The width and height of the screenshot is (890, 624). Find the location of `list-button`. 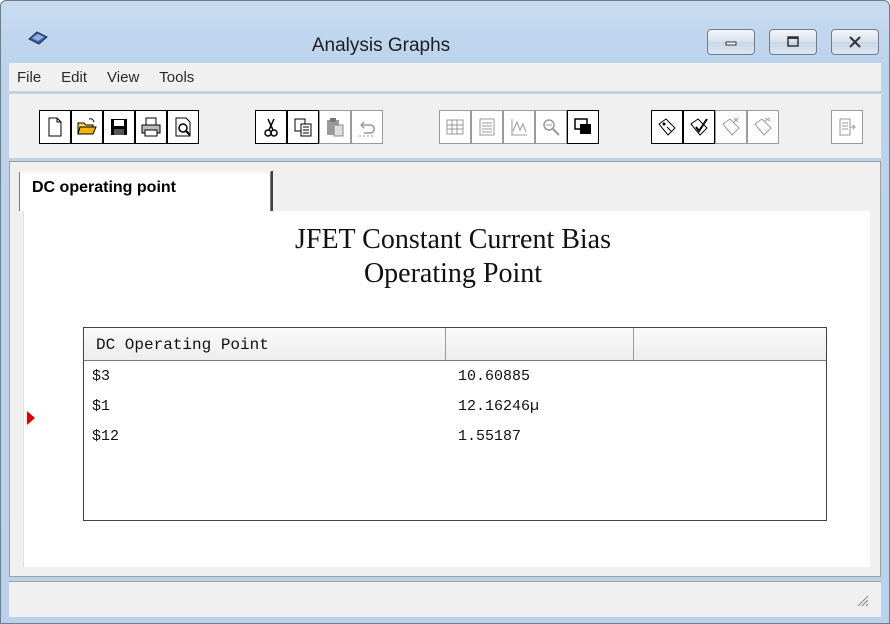

list-button is located at coordinates (487, 127).